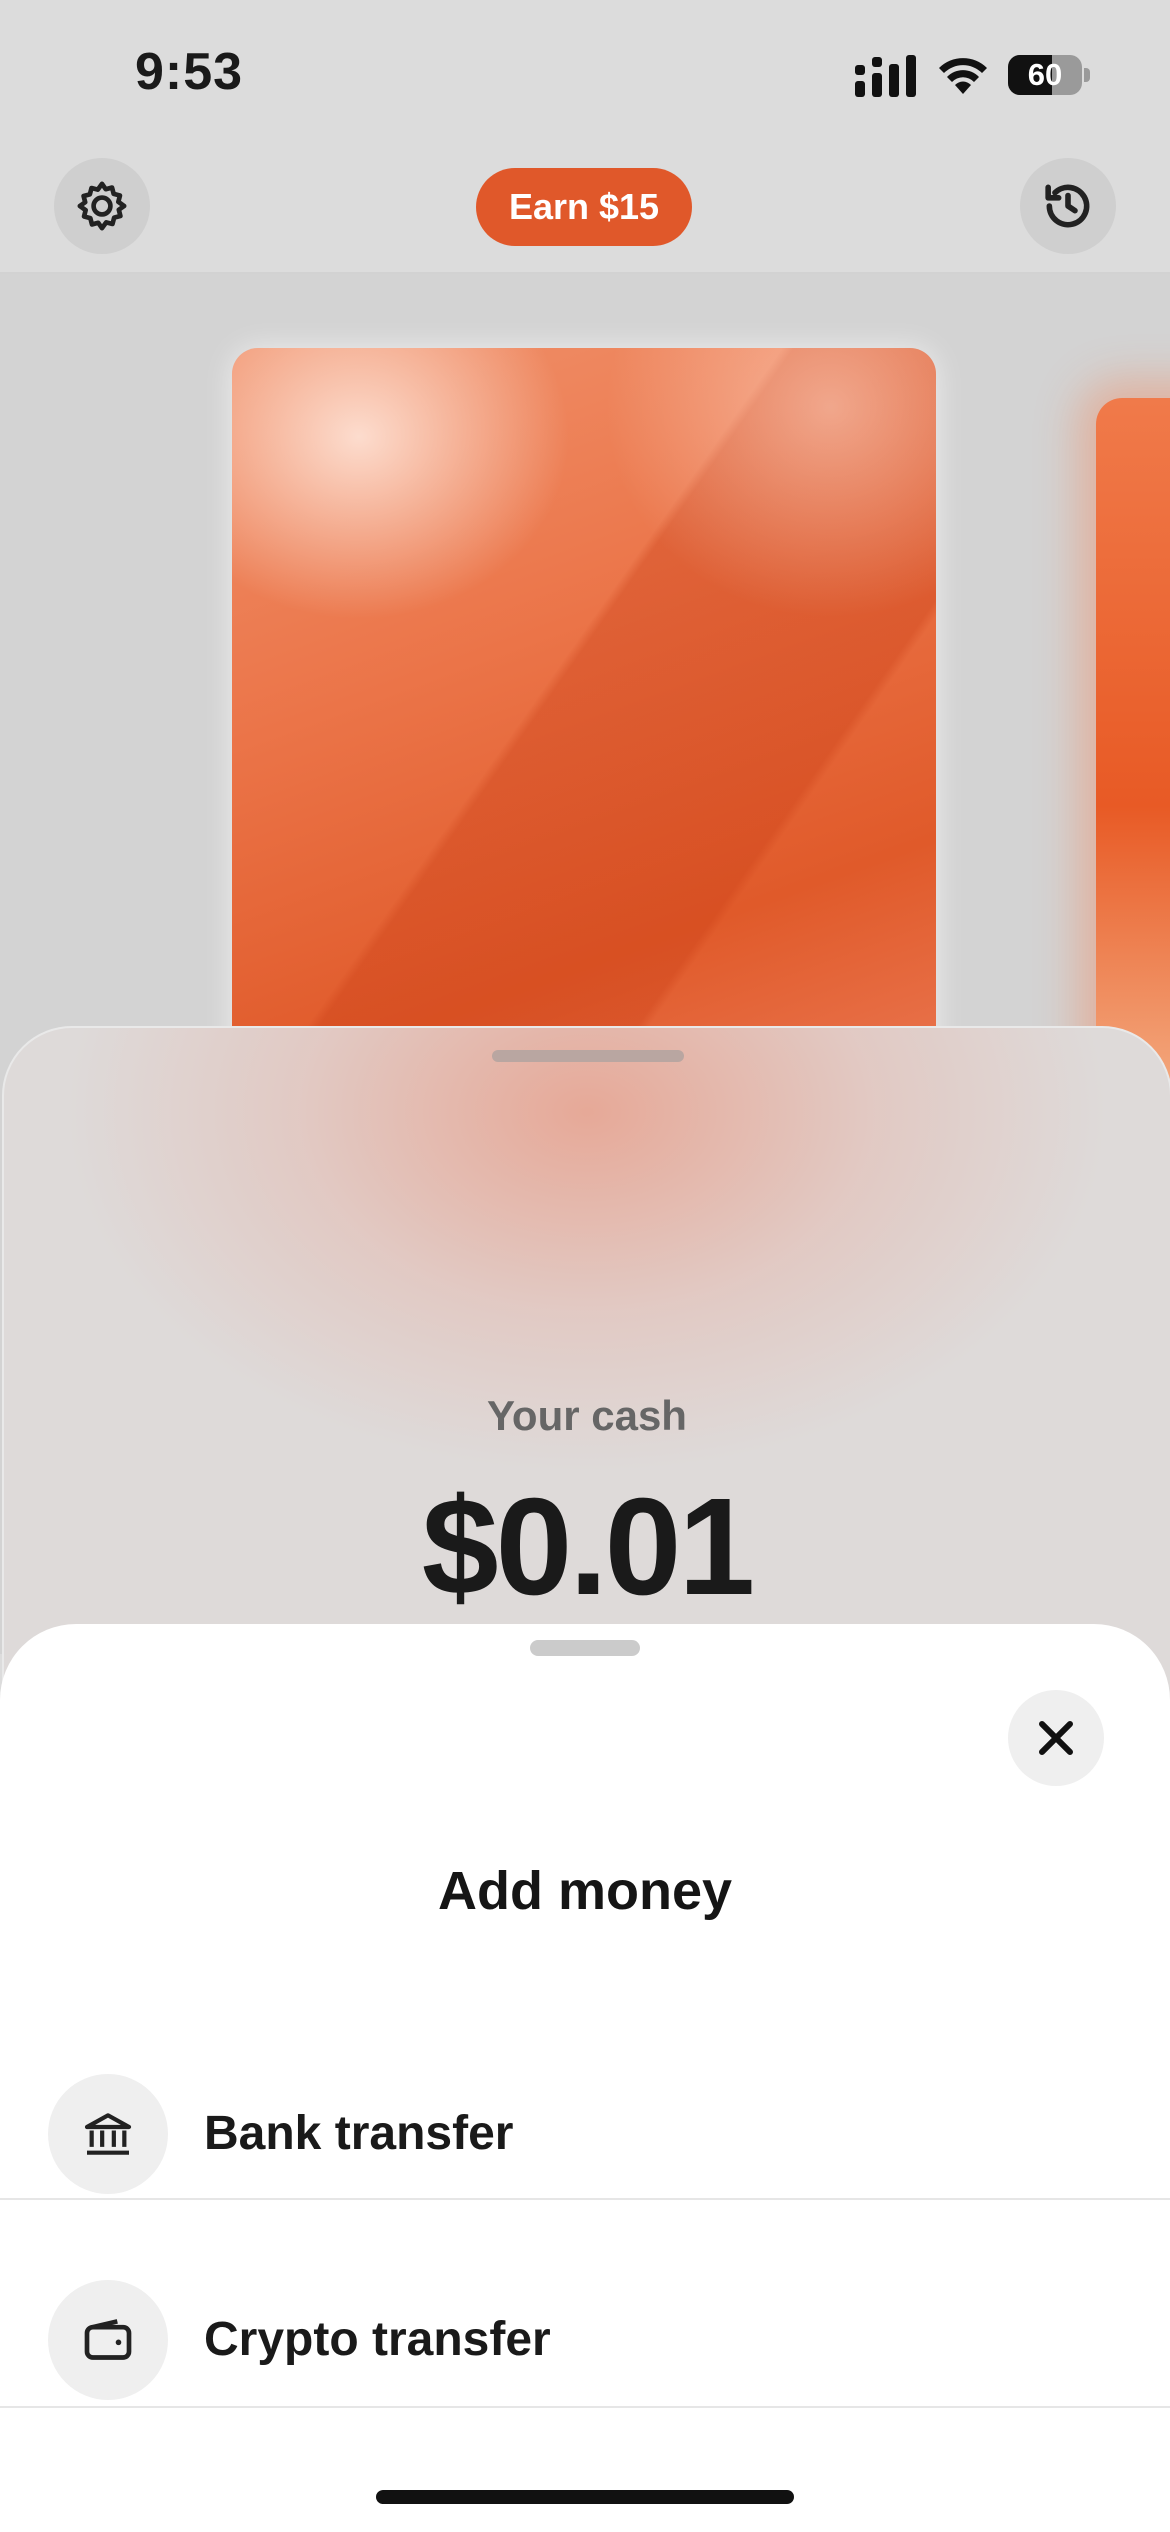  What do you see at coordinates (585, 2134) in the screenshot?
I see `bank-transfer-option: Bank transfer` at bounding box center [585, 2134].